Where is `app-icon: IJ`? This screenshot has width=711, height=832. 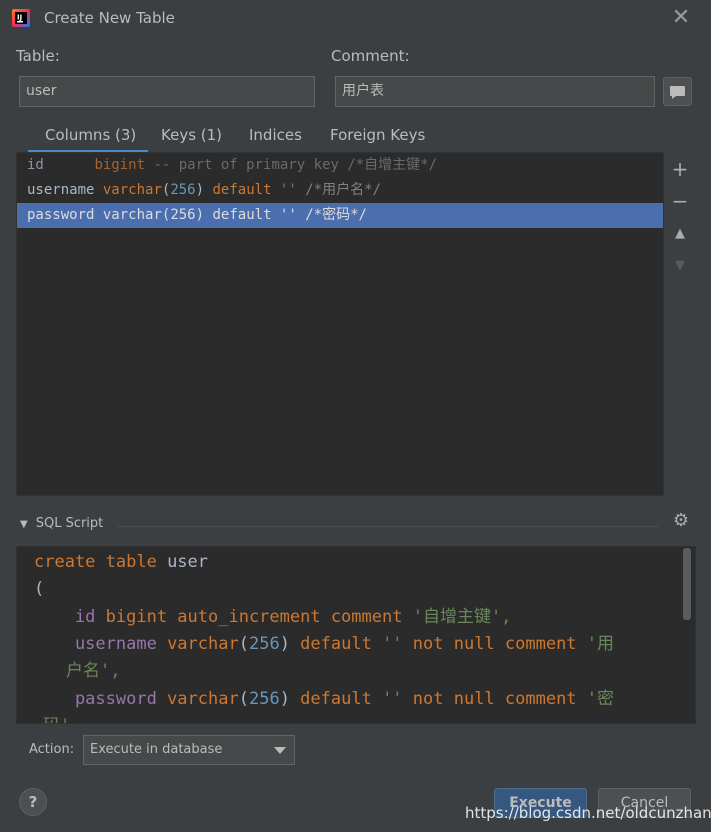 app-icon: IJ is located at coordinates (21, 18).